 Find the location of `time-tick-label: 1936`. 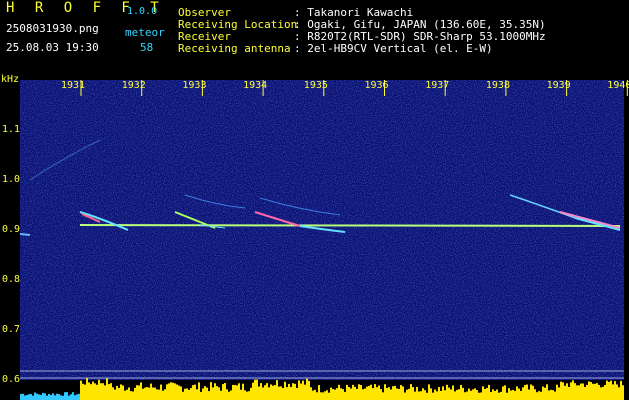

time-tick-label: 1936 is located at coordinates (376, 85).